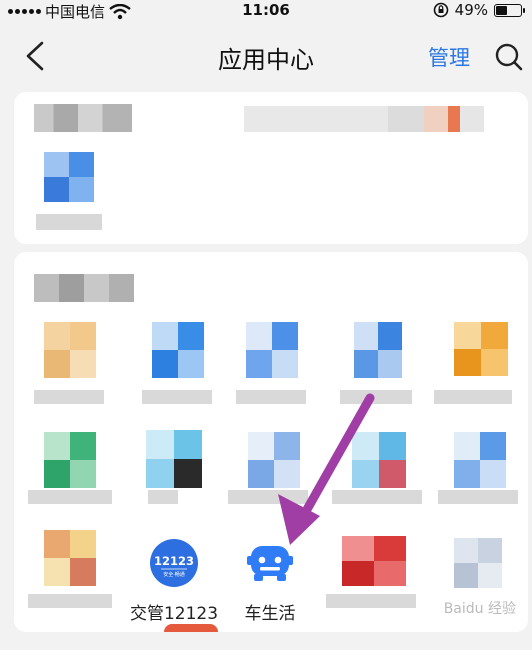 This screenshot has height=650, width=532. What do you see at coordinates (266, 10) in the screenshot?
I see `status-bar: 中国电信 11:06 49%` at bounding box center [266, 10].